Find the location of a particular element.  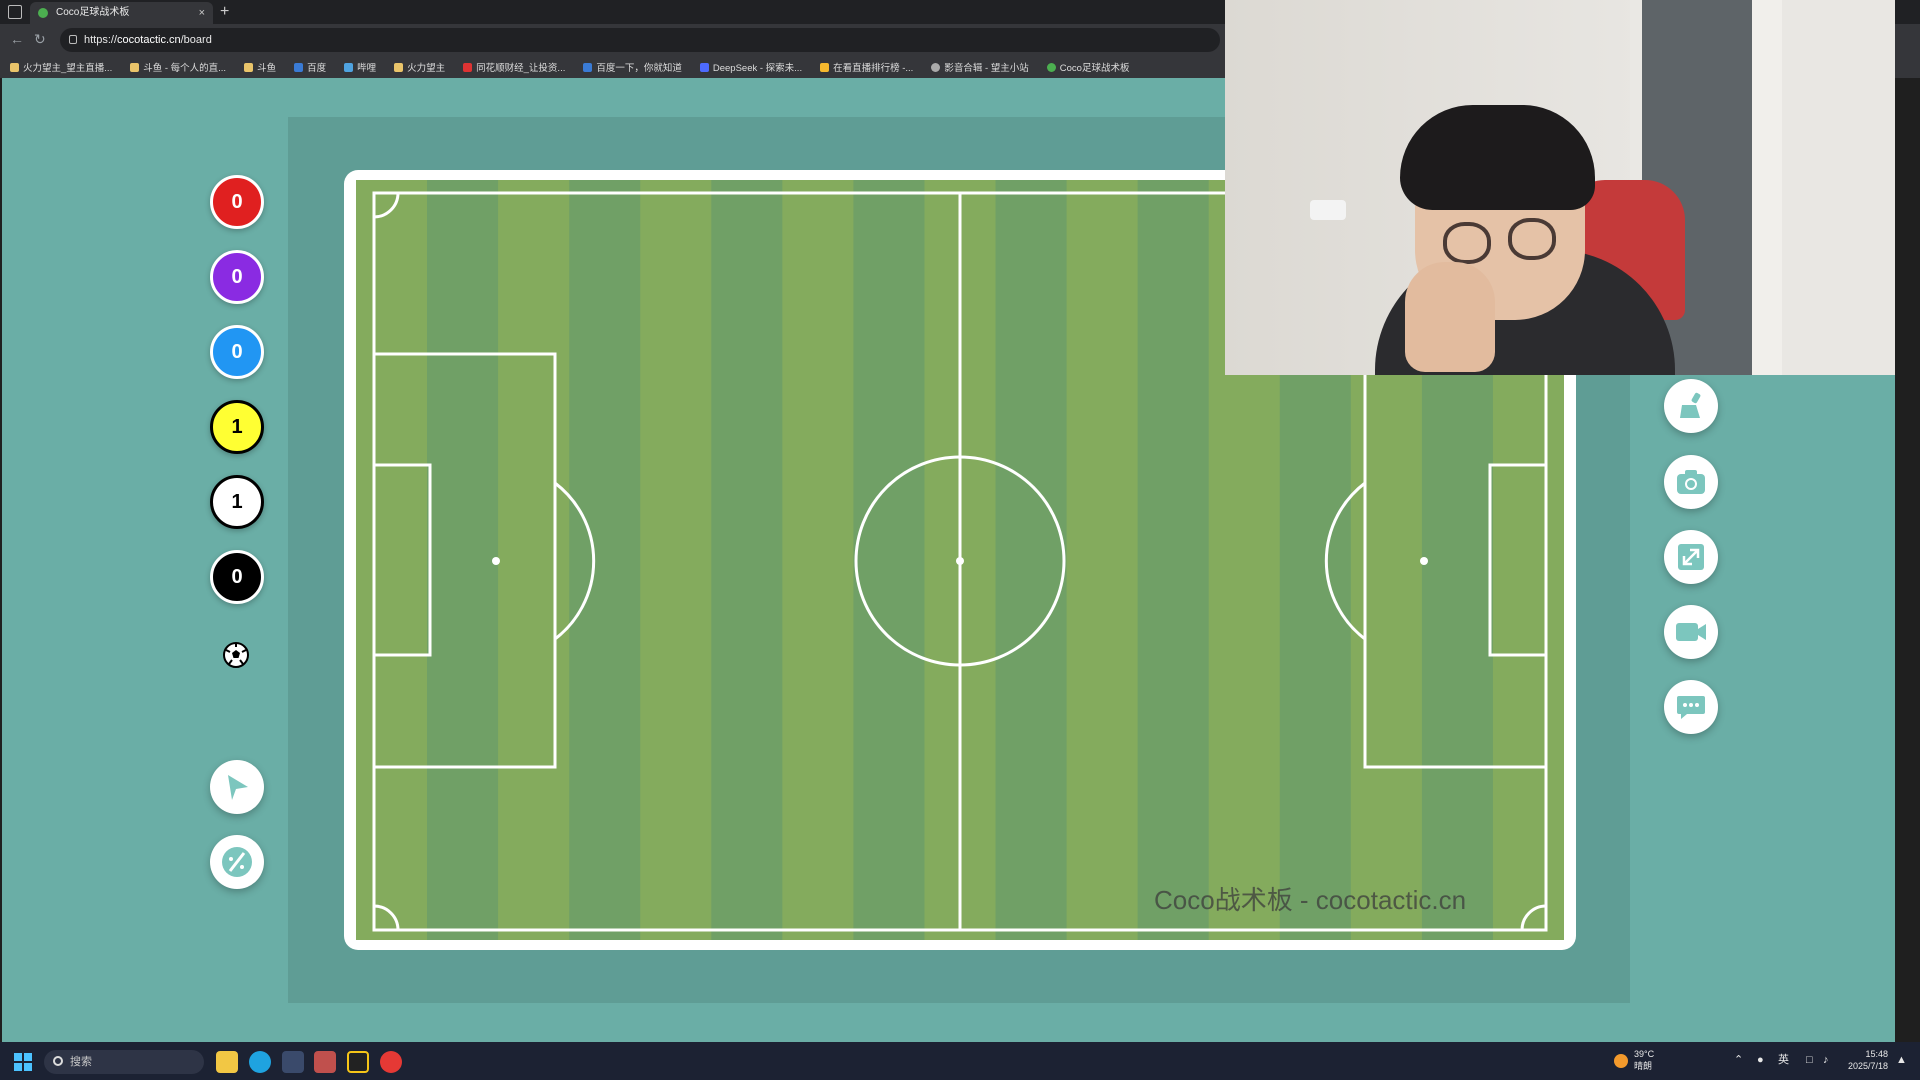

network-icon: □ is located at coordinates (1809, 1060).